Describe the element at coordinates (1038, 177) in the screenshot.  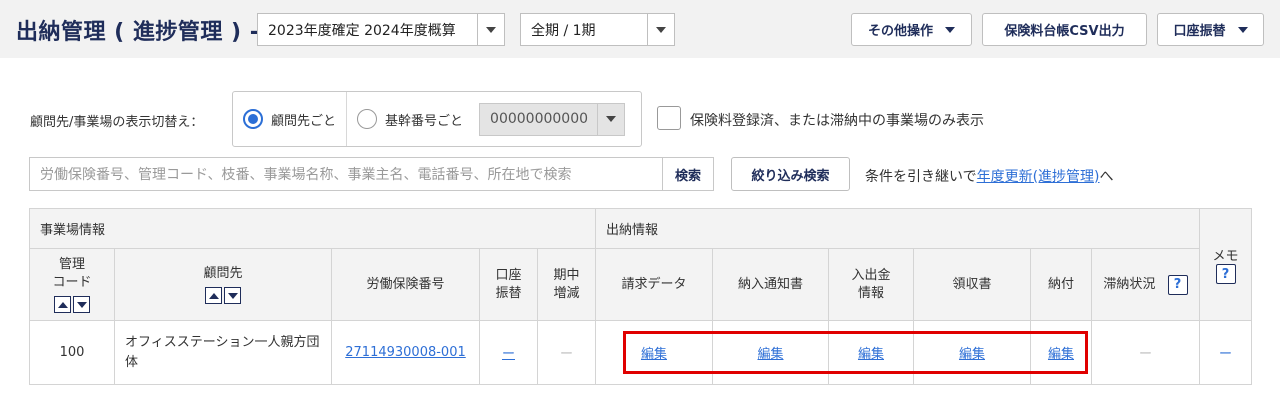
I see `annual-update-link: 年度更新(進捗管理)` at that location.